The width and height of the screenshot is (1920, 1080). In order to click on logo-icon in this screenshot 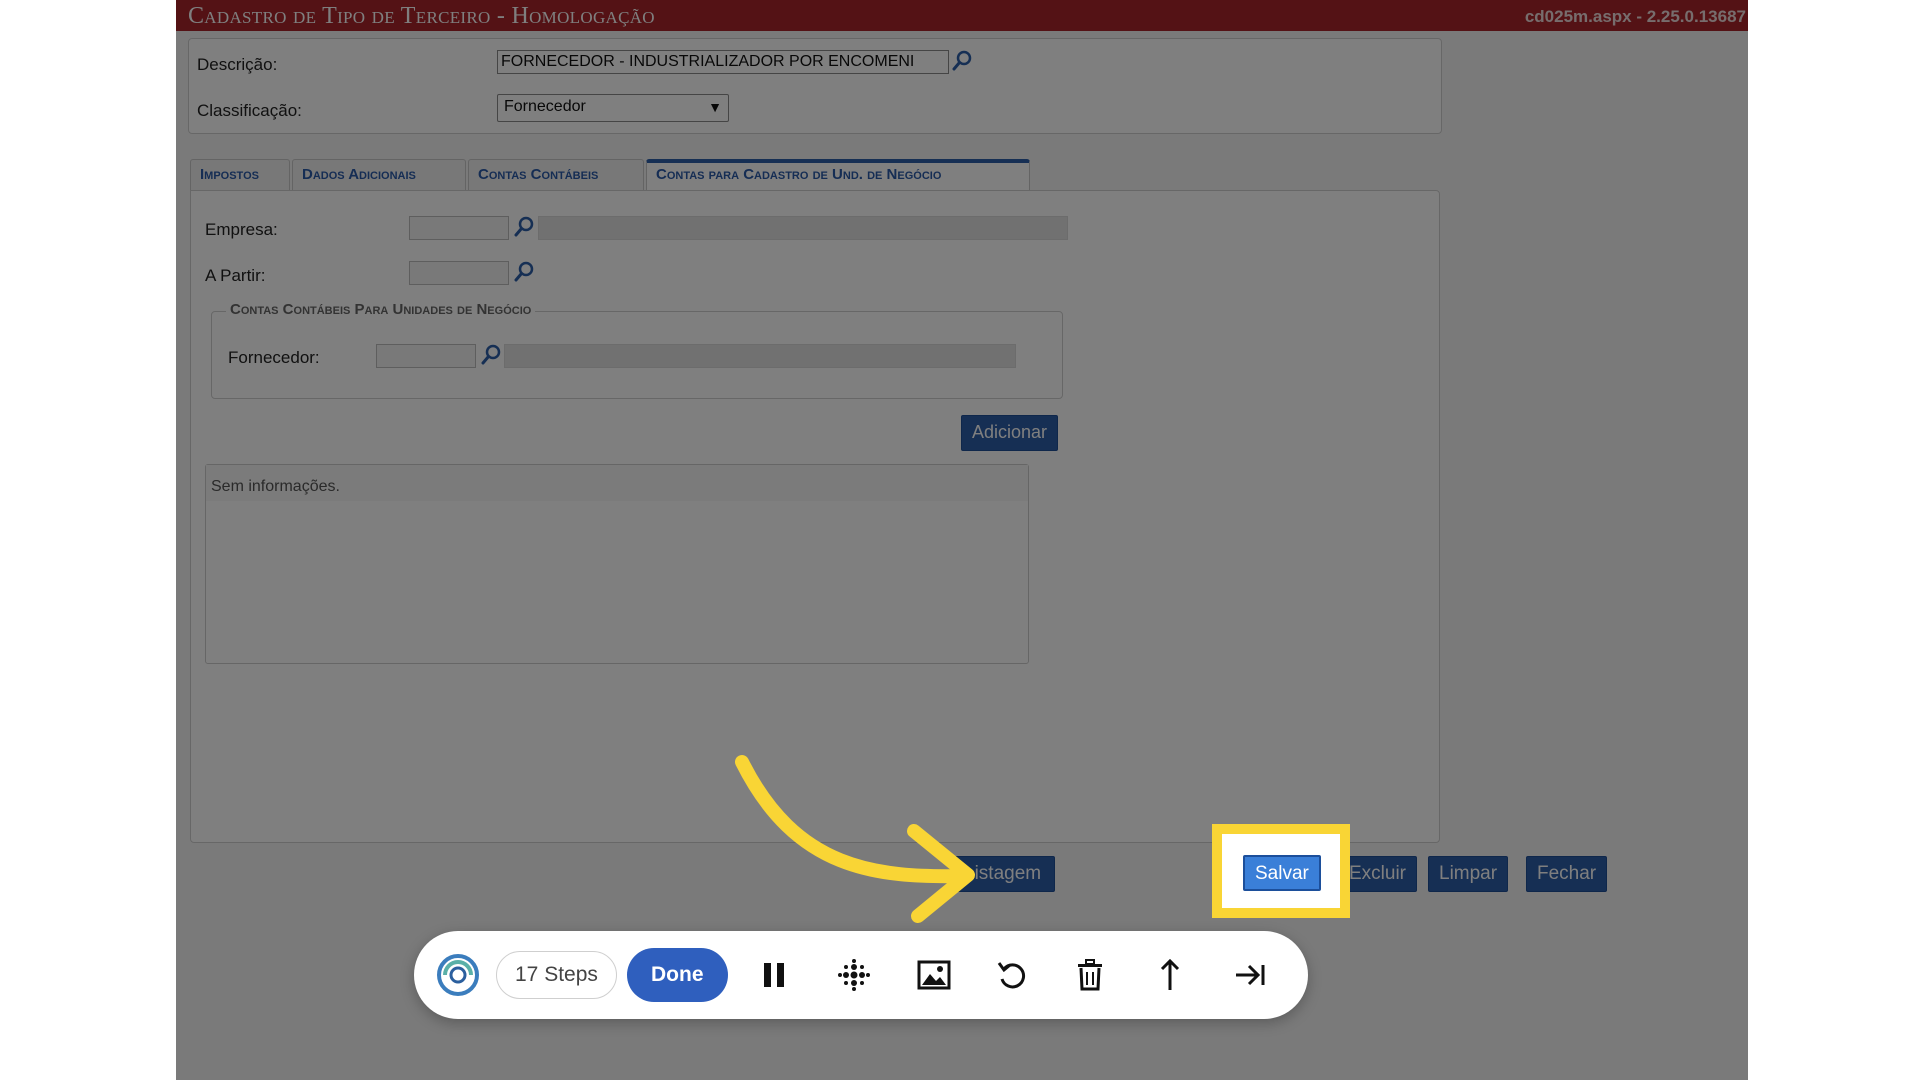, I will do `click(458, 975)`.